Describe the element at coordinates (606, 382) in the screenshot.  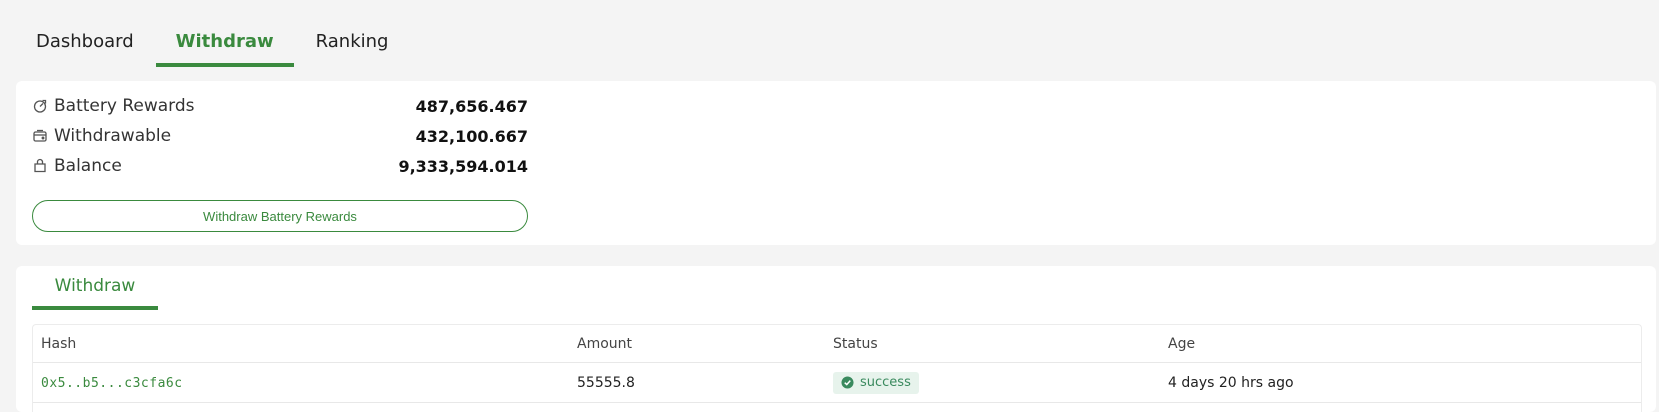
I see `amount-cell: 55555.8` at that location.